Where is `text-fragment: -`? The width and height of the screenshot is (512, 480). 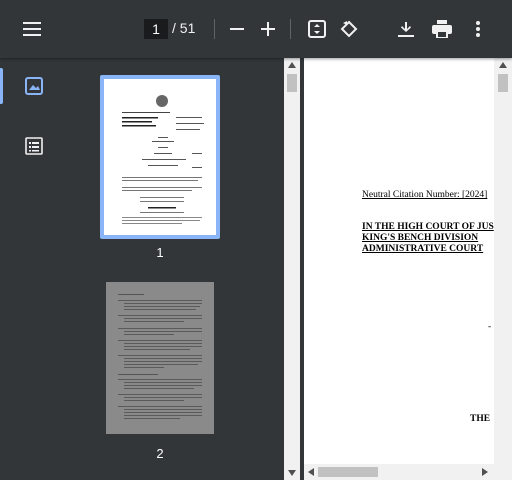
text-fragment: - is located at coordinates (490, 327).